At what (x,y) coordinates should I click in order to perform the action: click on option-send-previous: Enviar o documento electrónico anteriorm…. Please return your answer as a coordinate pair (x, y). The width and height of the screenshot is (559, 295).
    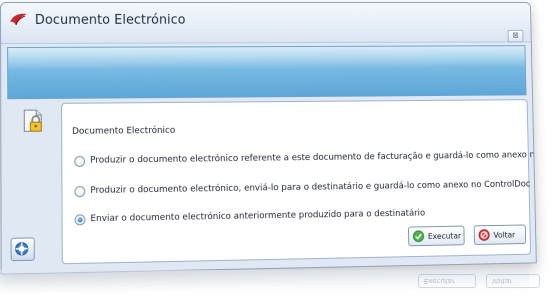
    Looking at the image, I should click on (250, 217).